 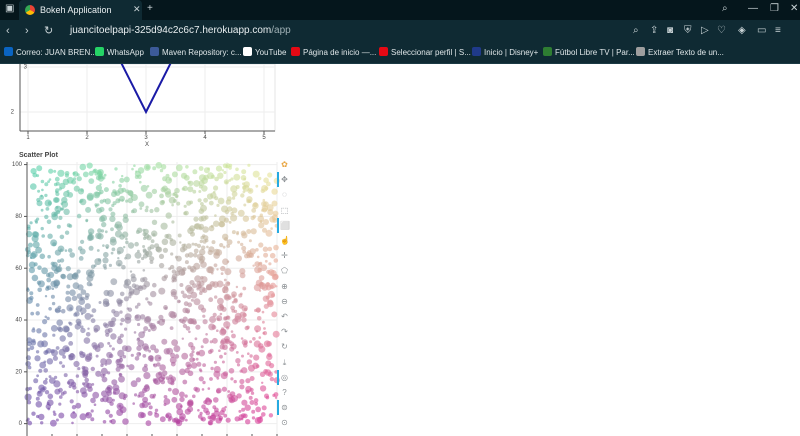 I want to click on examine-icon: ⊙, so click(x=284, y=422).